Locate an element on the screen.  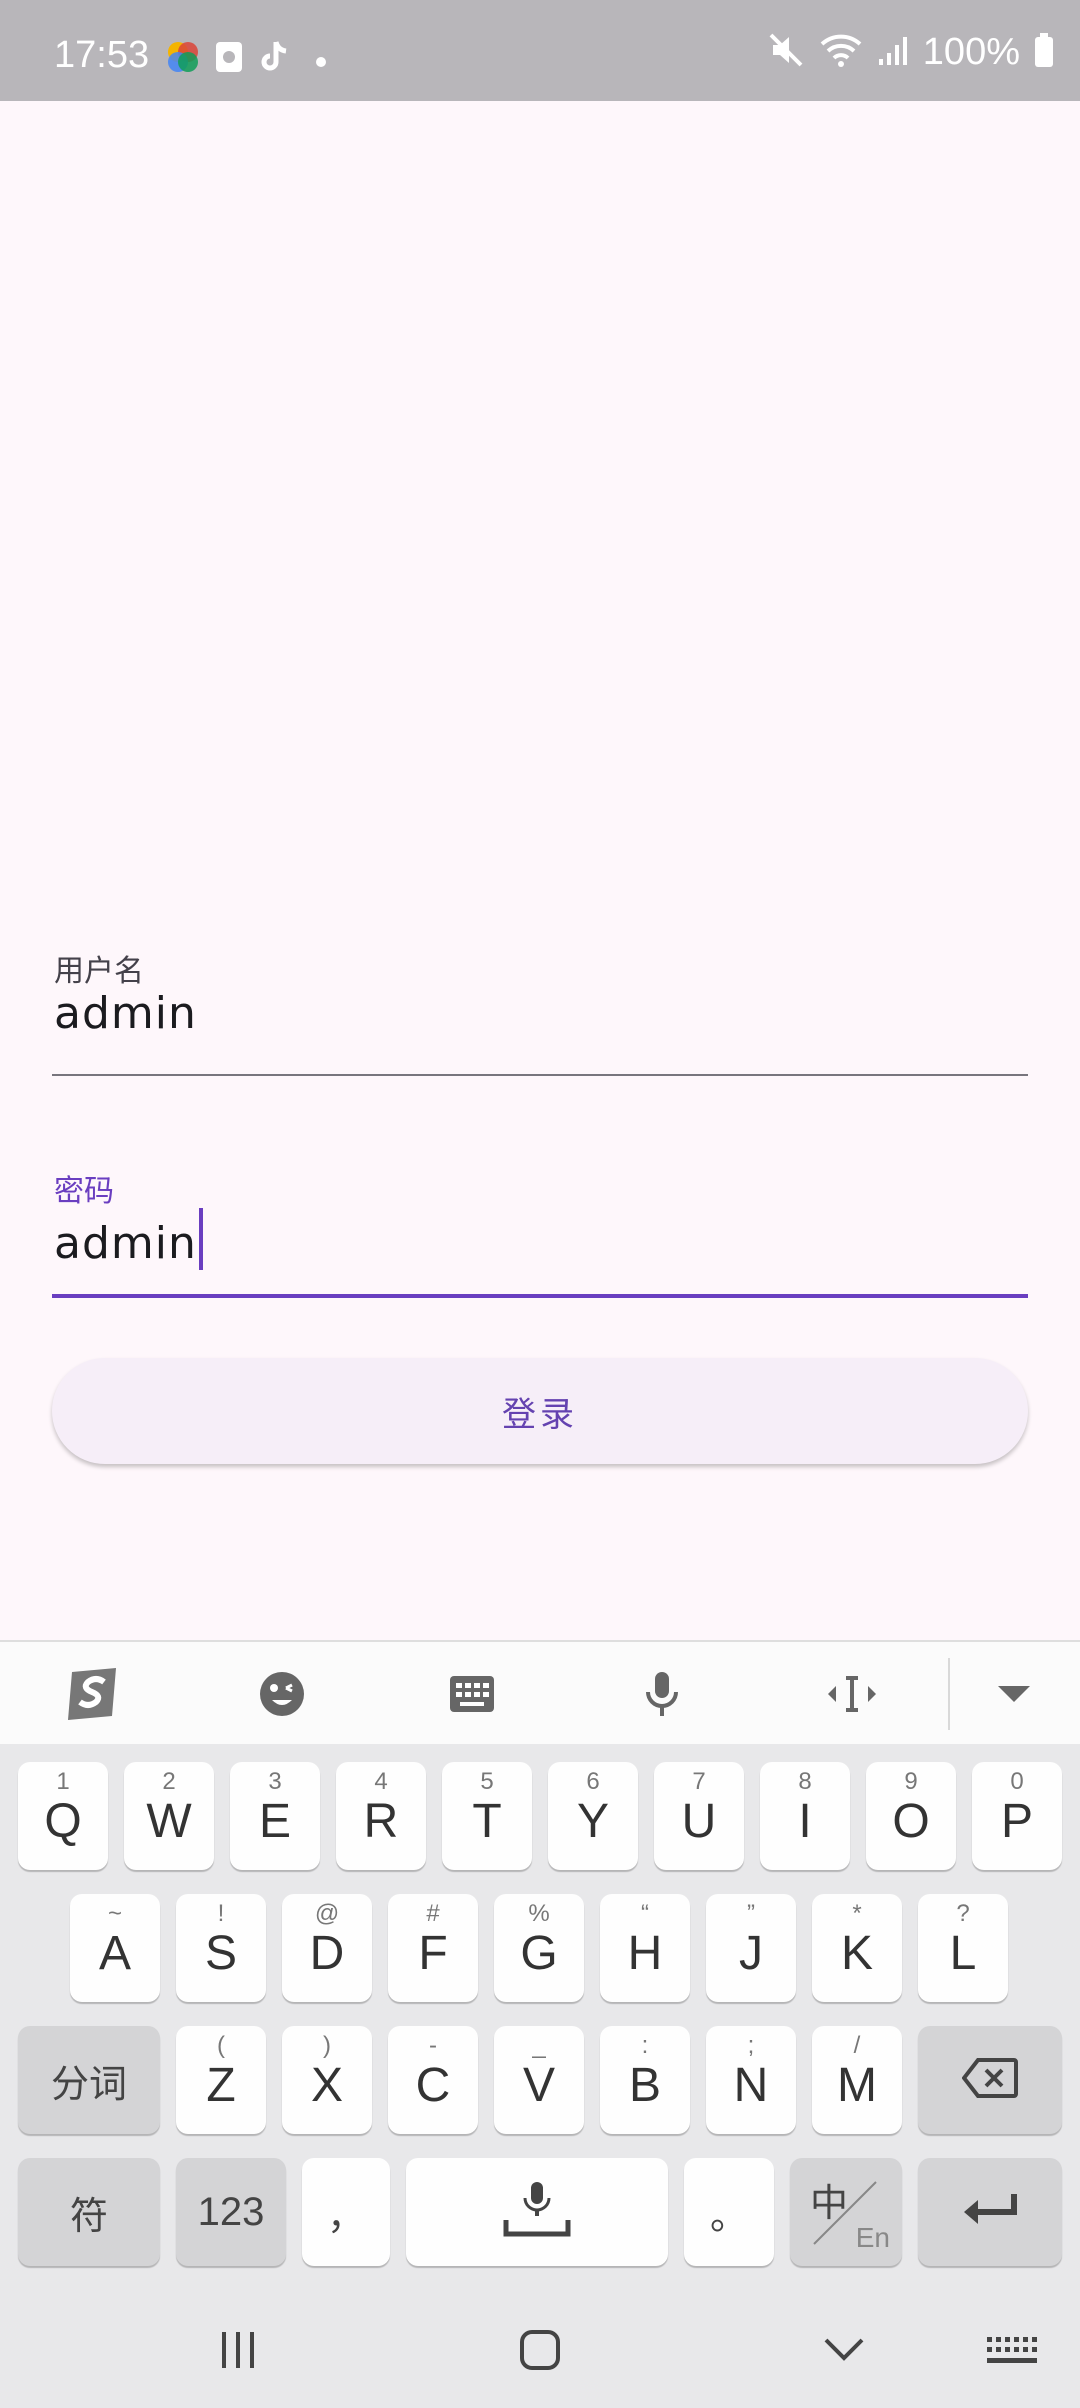
collapse-keyboard-icon is located at coordinates (1014, 1694).